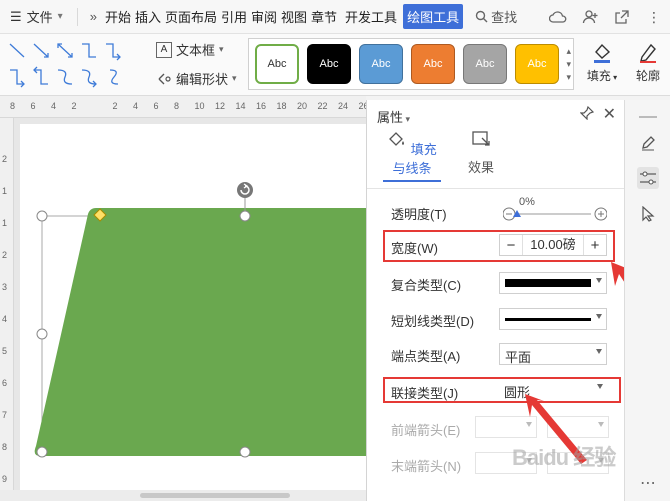  I want to click on select-cursor-icon, so click(648, 214).